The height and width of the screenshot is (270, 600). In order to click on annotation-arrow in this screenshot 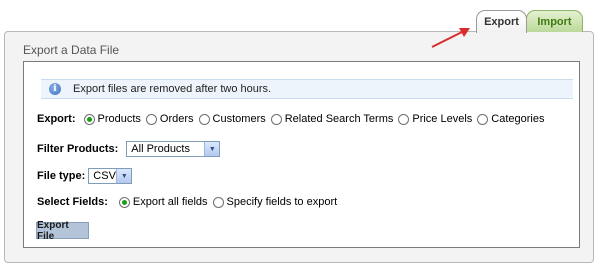, I will do `click(450, 38)`.